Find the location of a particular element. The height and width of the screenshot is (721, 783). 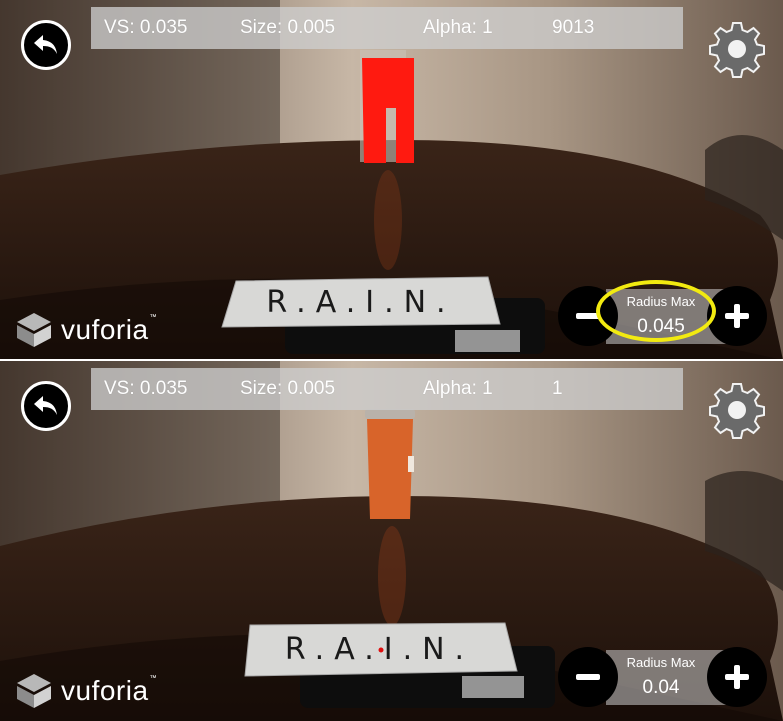

stats-bar: VS: 0.035 Size: 0.005 Alpha: 1 1 is located at coordinates (387, 389).